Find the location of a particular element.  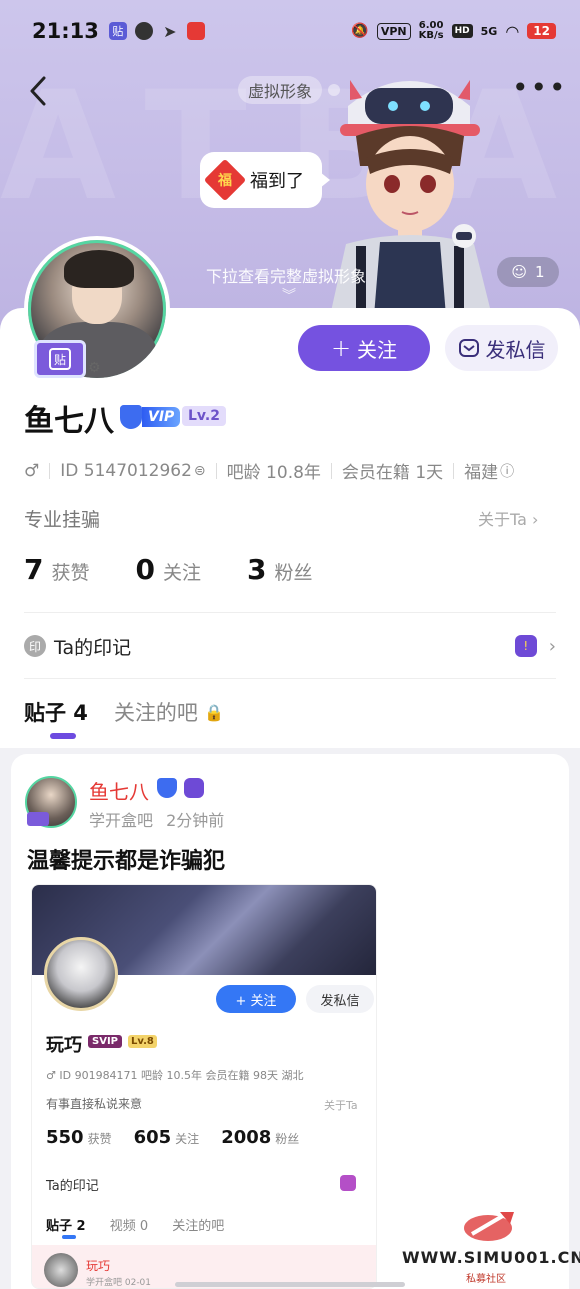

image-level-badge: Lv.8 is located at coordinates (142, 1041).